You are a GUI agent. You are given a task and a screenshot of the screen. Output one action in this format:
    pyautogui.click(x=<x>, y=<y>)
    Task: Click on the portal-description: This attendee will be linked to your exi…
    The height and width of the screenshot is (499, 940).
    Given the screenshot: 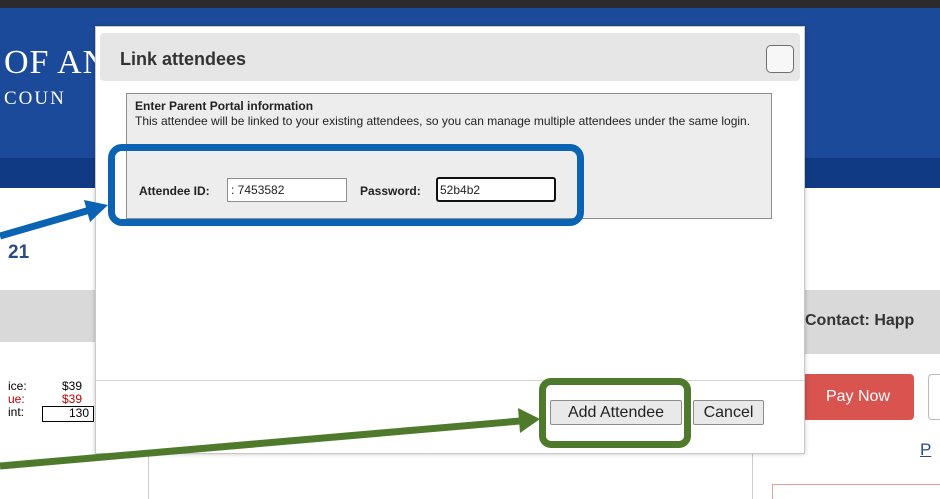 What is the action you would take?
    pyautogui.click(x=443, y=121)
    